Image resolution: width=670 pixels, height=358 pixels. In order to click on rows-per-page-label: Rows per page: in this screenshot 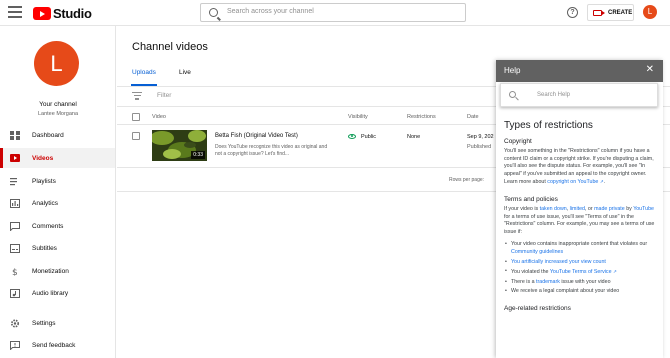, I will do `click(467, 180)`.